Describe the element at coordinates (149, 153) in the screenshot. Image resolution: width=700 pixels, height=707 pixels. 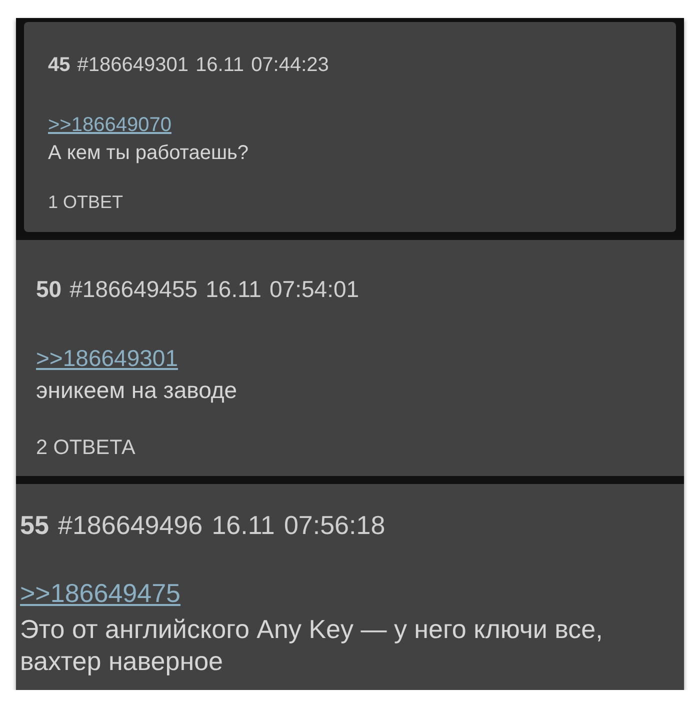
I see `post-text: А кем ты работаешь?` at that location.